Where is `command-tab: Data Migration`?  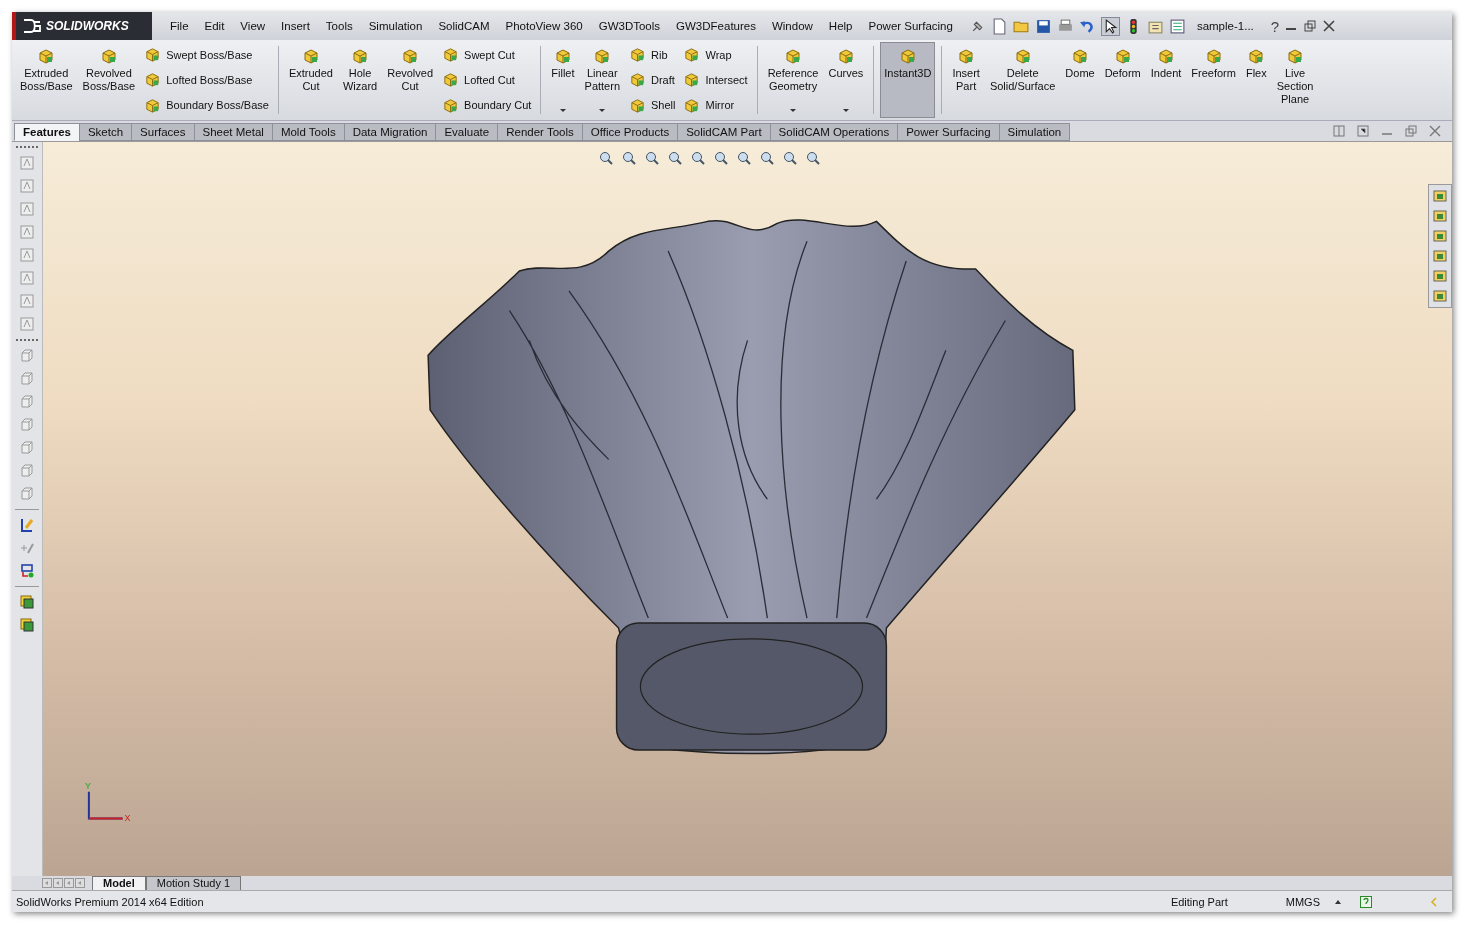
command-tab: Data Migration is located at coordinates (390, 132).